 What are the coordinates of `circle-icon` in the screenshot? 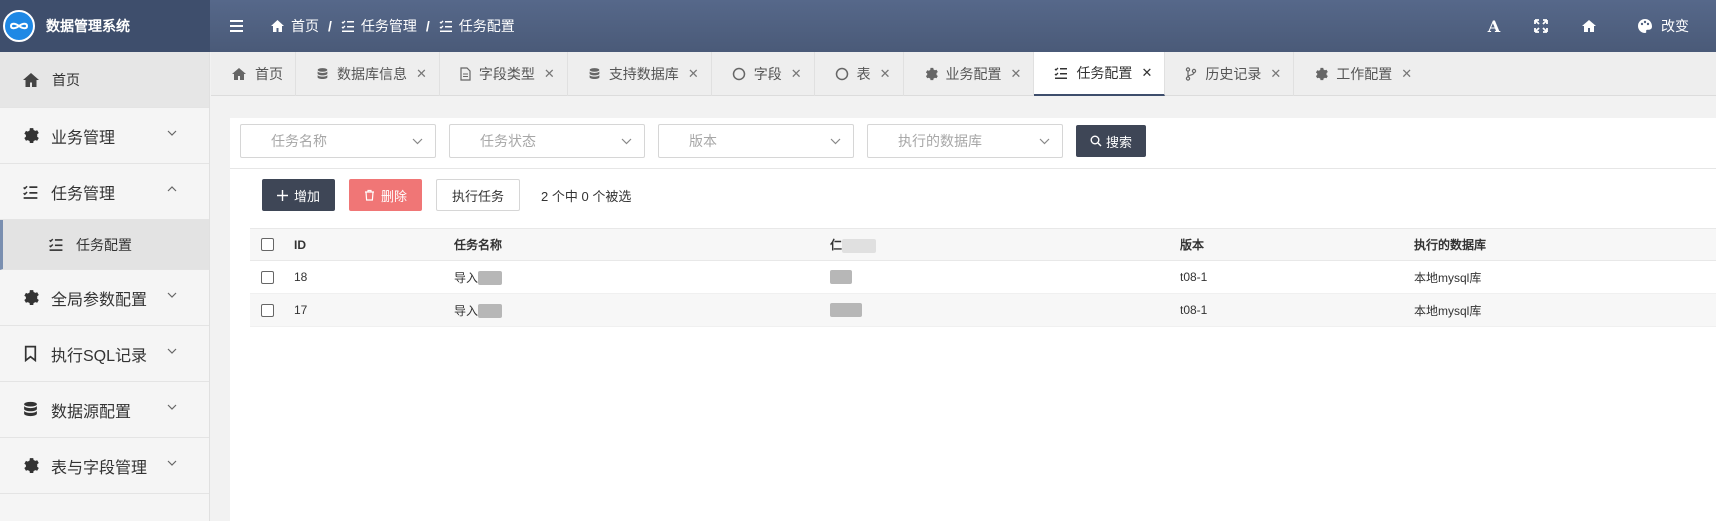 It's located at (841, 74).